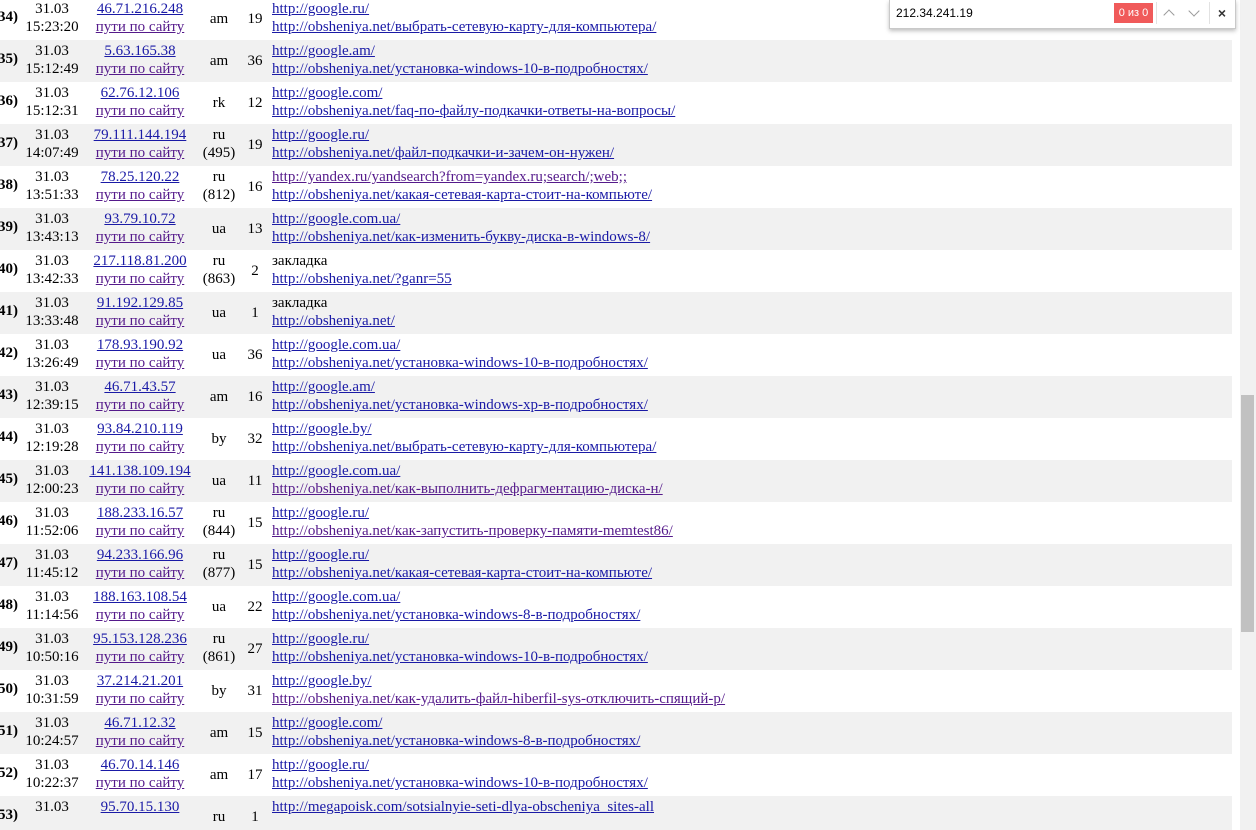  What do you see at coordinates (52, 279) in the screenshot?
I see `visit-time: 13:42:33` at bounding box center [52, 279].